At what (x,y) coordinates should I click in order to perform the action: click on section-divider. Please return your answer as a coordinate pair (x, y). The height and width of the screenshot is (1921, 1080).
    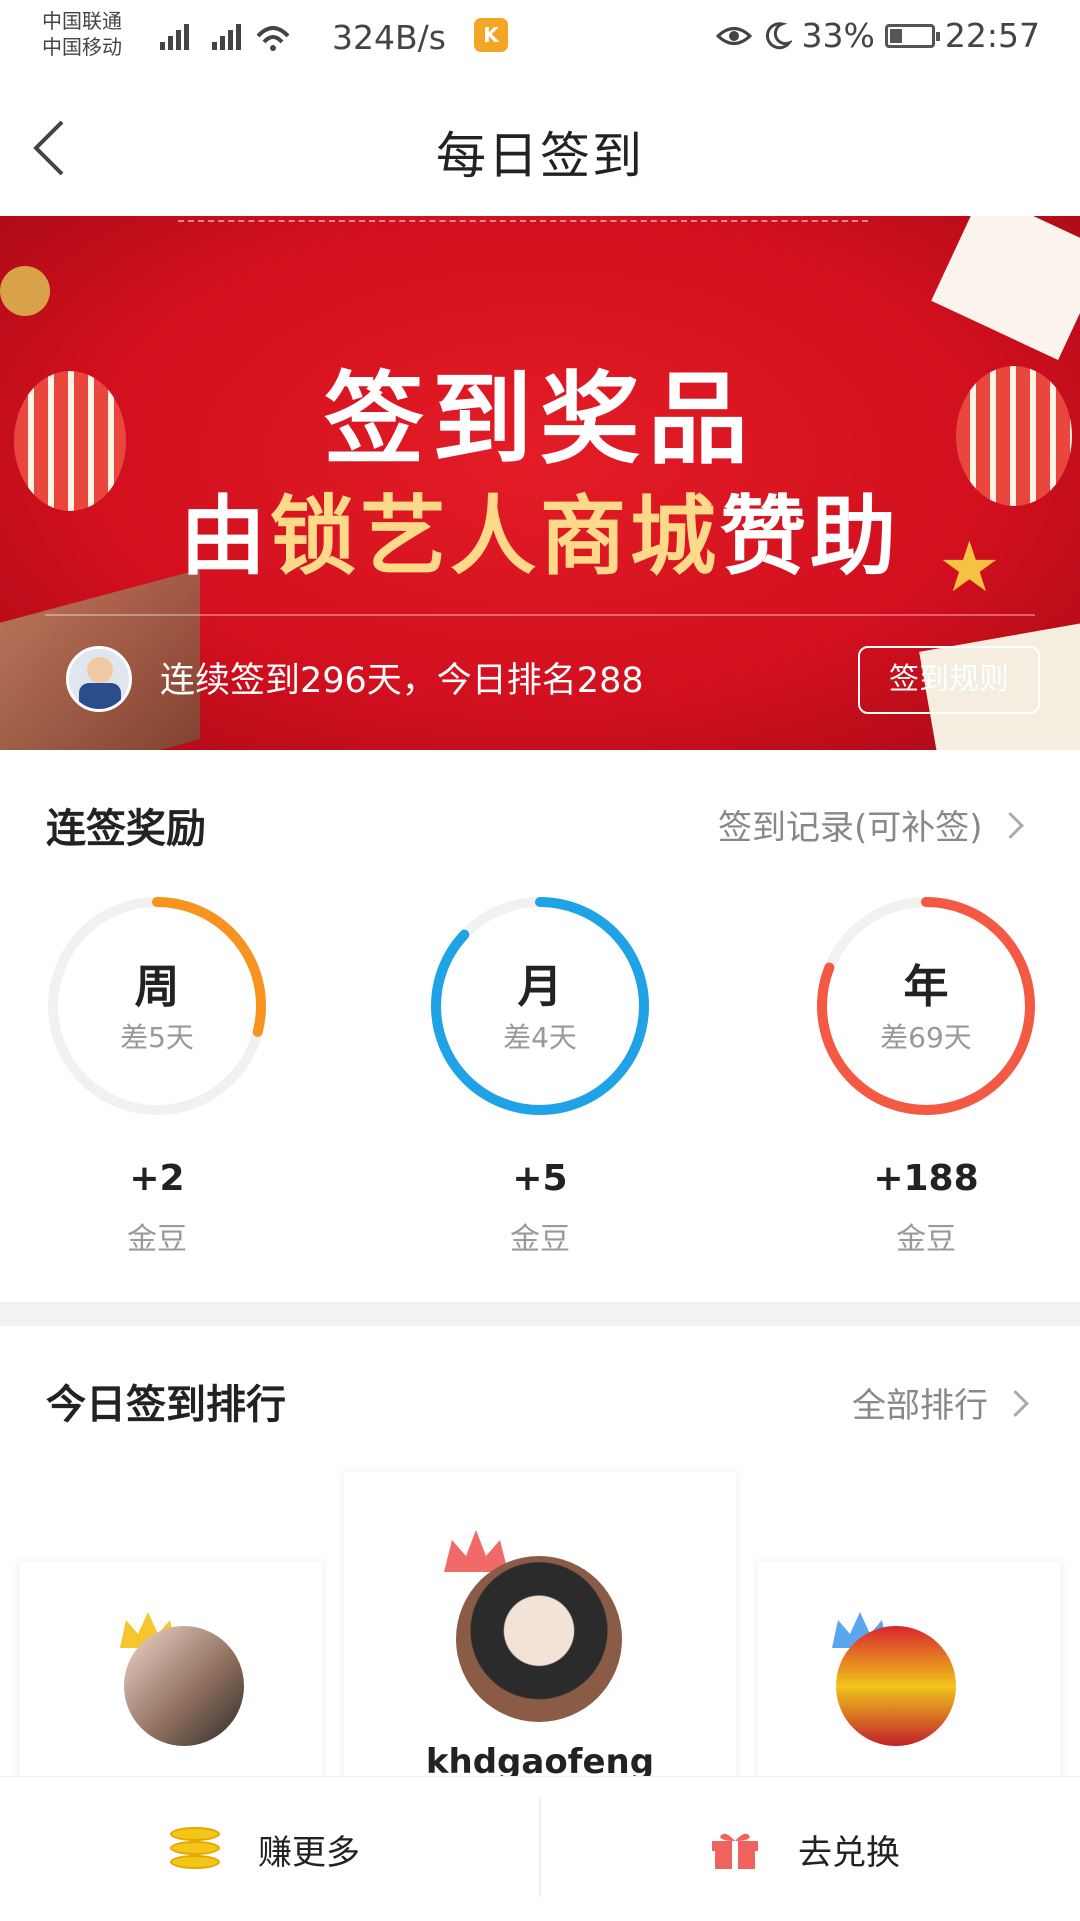
    Looking at the image, I should click on (540, 1314).